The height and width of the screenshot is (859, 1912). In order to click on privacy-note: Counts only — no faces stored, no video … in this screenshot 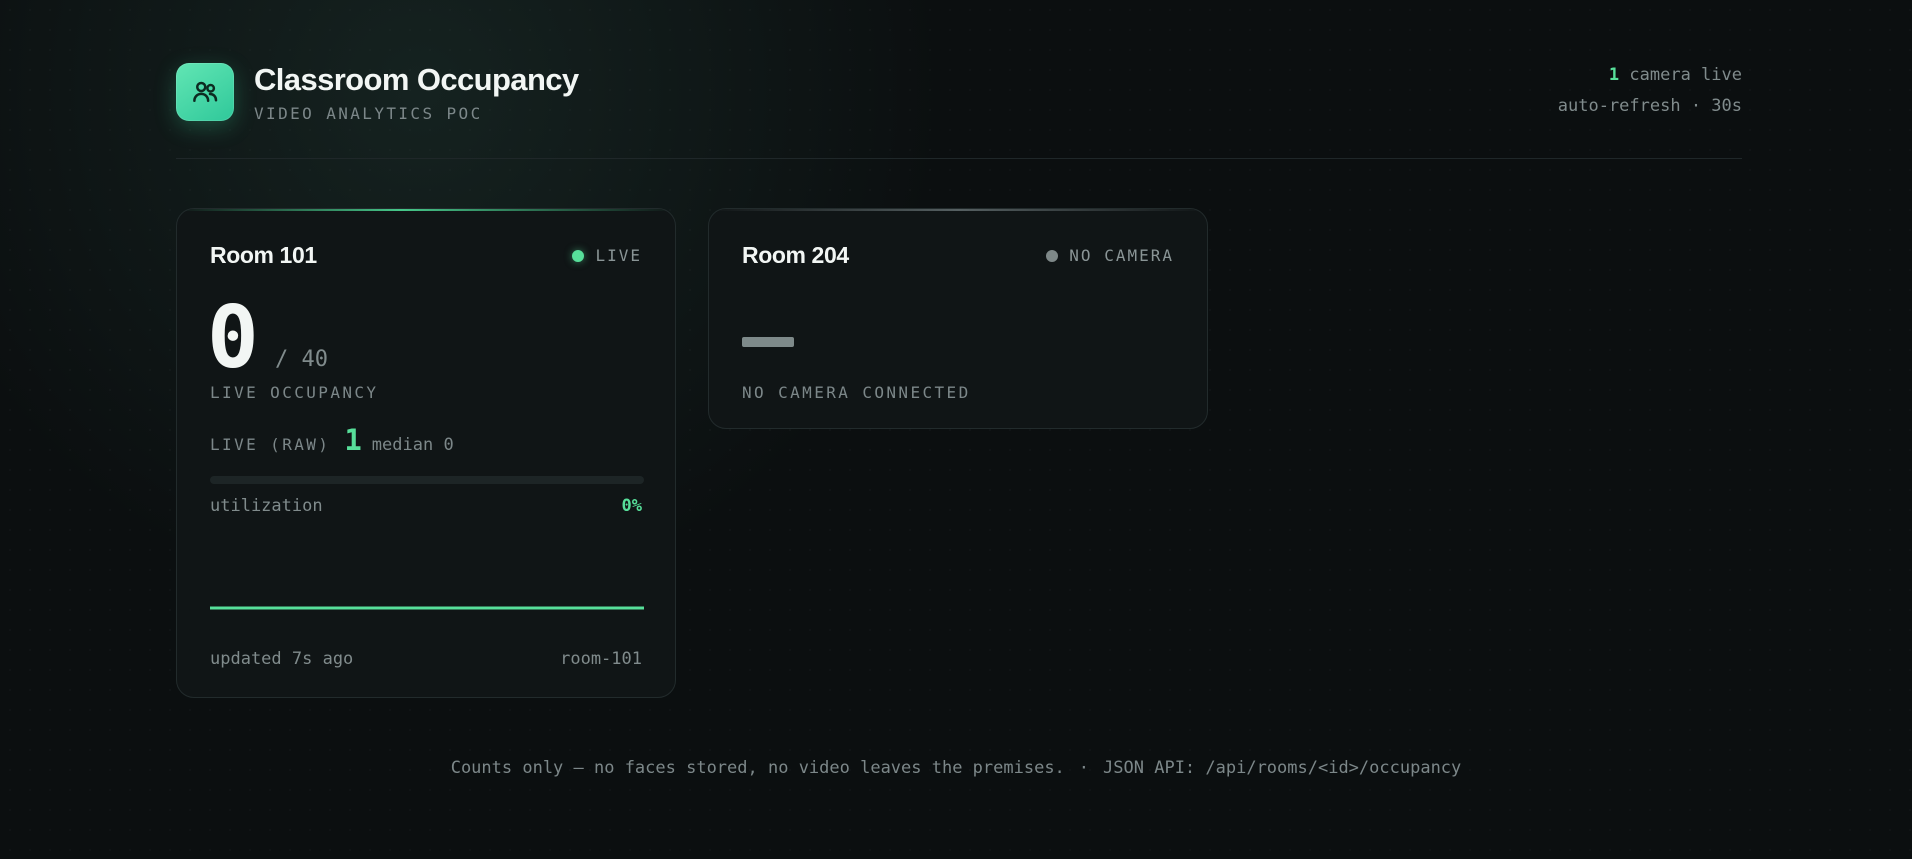, I will do `click(757, 768)`.